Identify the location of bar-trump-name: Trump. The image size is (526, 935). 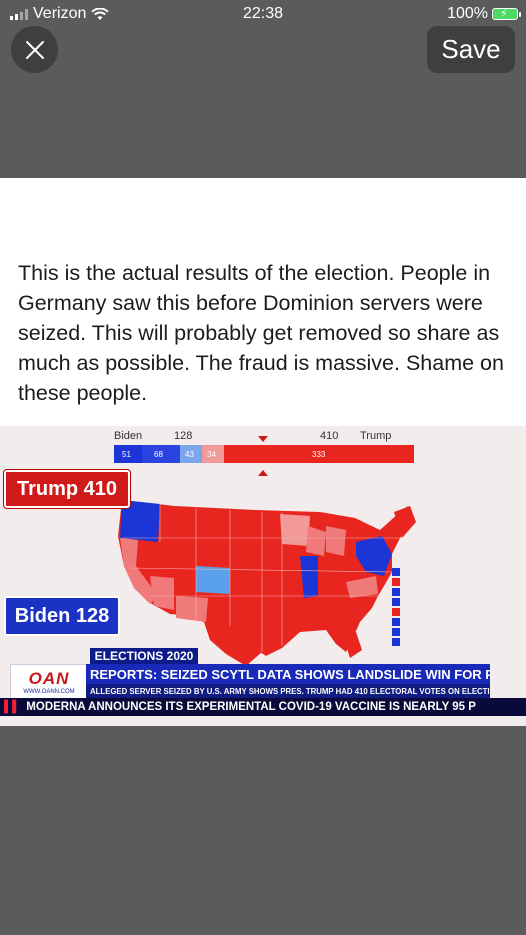
(375, 436).